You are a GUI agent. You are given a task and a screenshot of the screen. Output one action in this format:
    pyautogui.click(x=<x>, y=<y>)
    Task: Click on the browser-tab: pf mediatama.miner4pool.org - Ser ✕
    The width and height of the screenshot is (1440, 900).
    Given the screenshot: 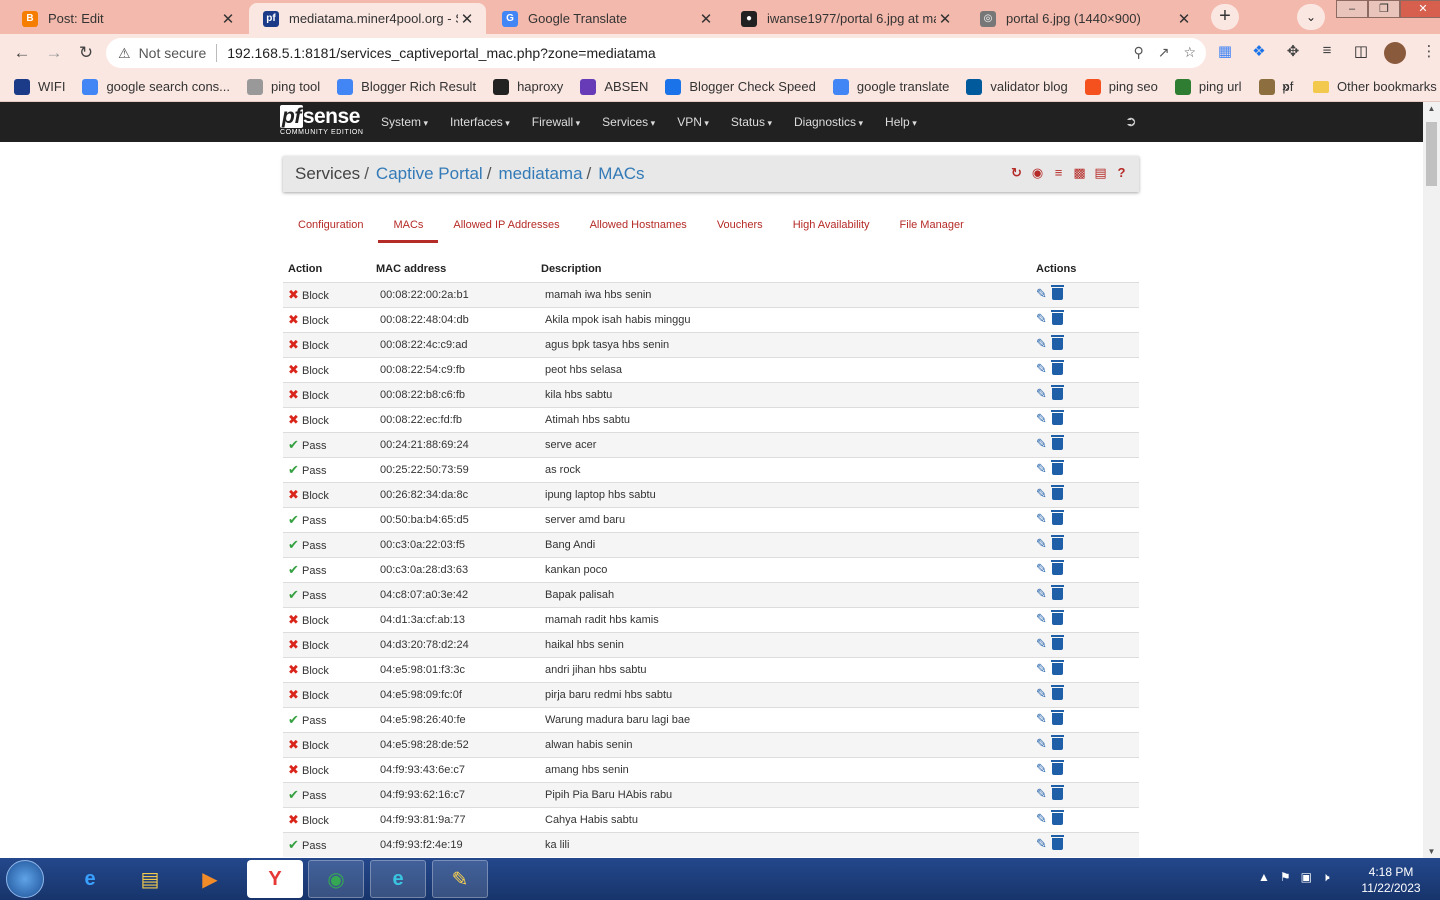 What is the action you would take?
    pyautogui.click(x=367, y=18)
    